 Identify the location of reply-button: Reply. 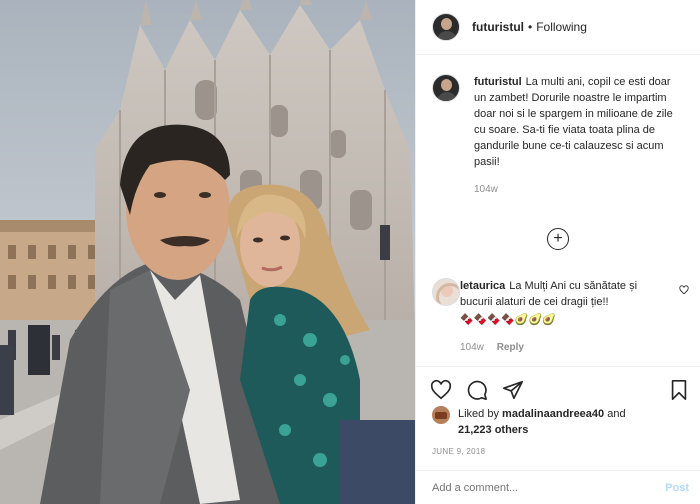
(510, 347).